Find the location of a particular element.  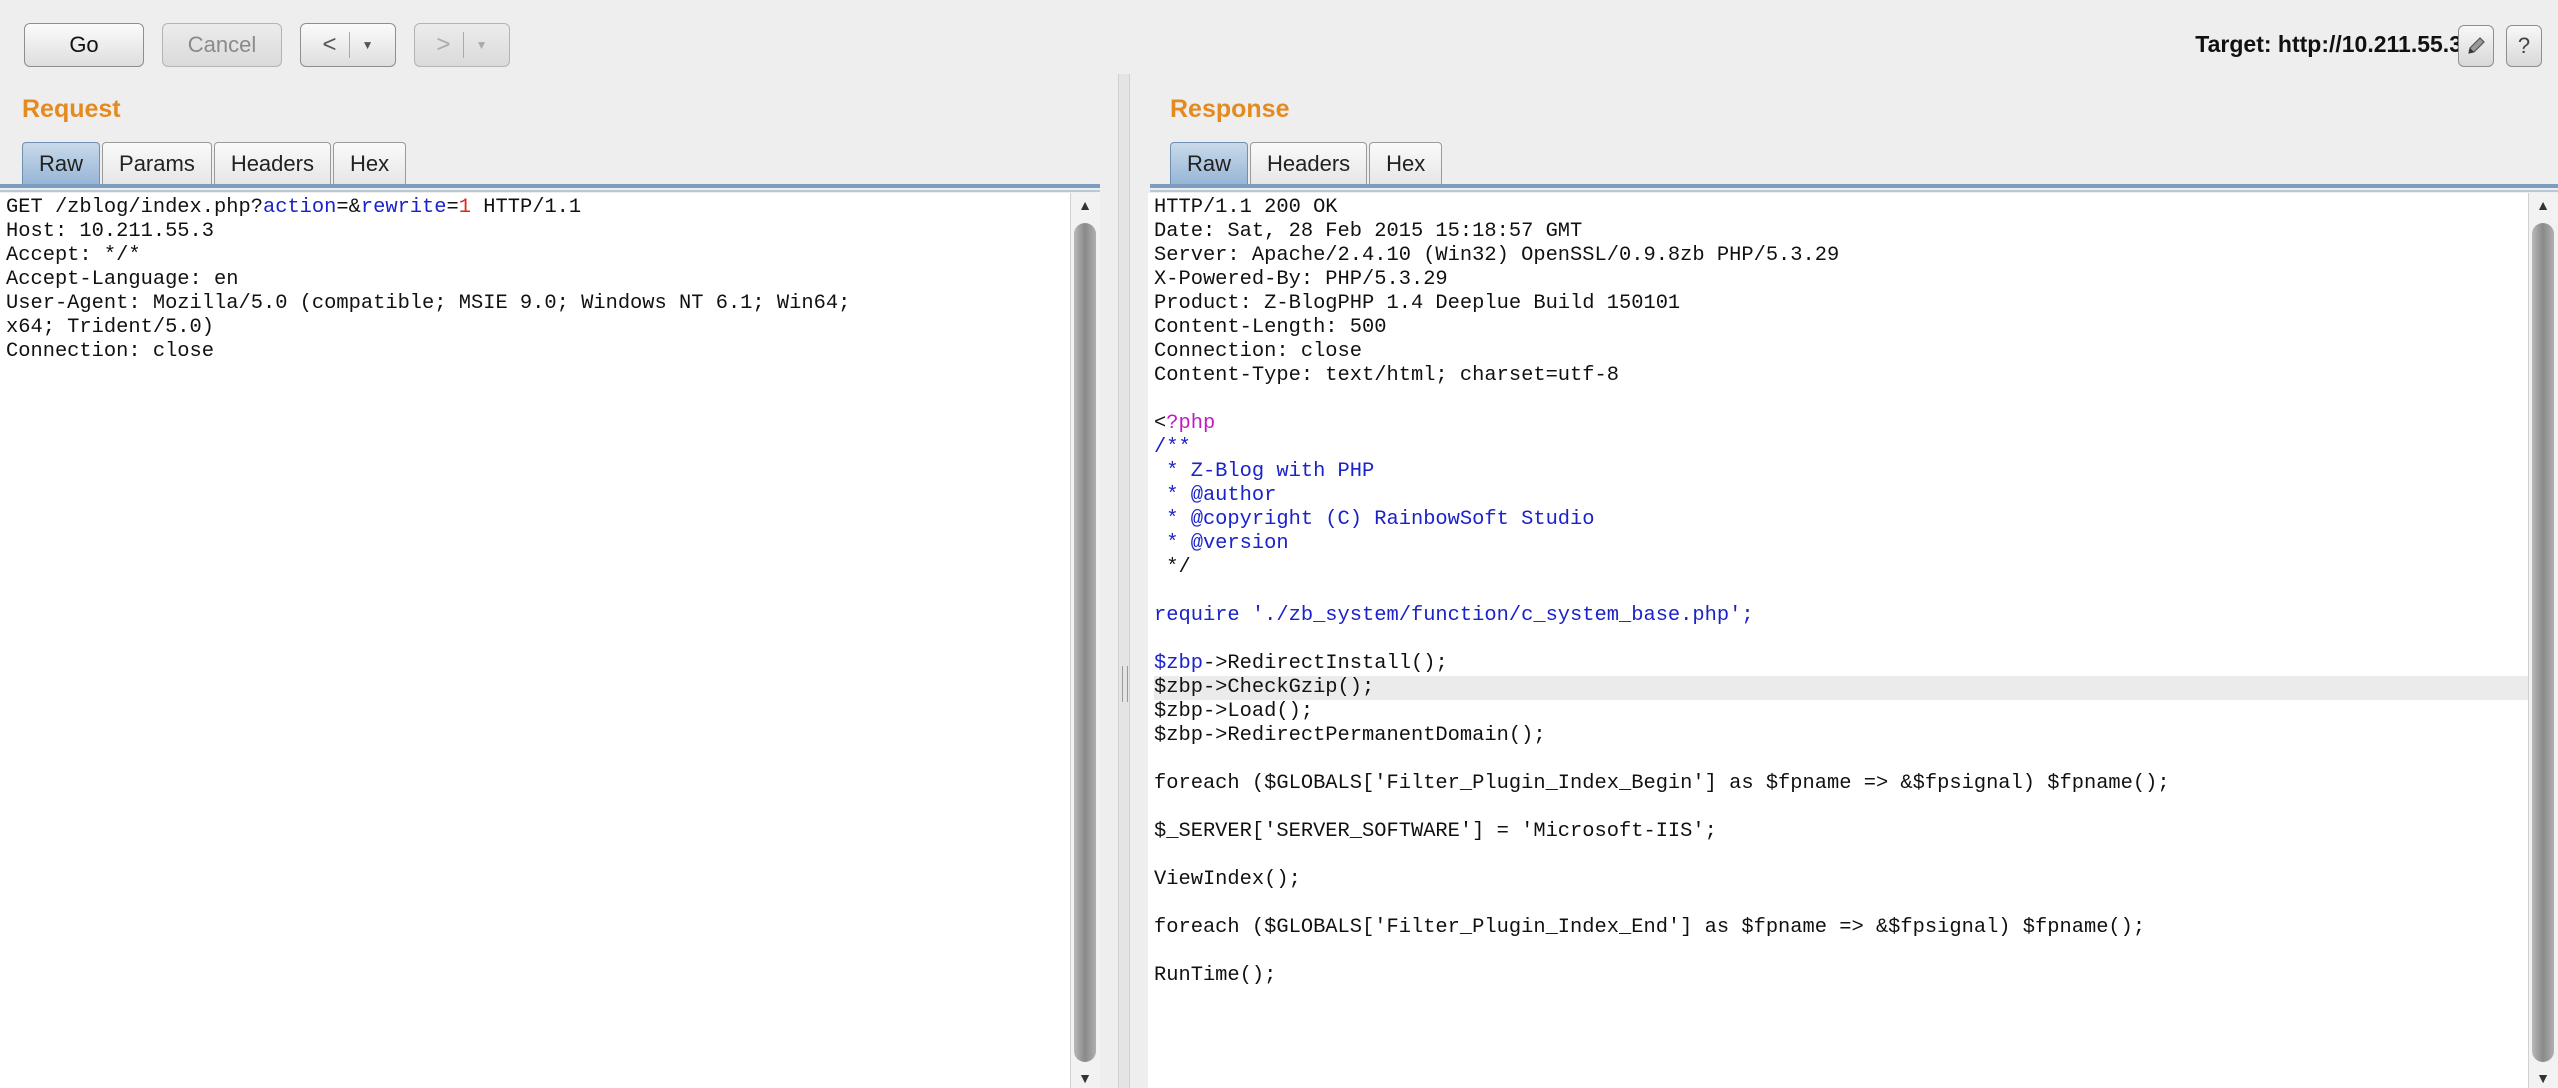

code-token: x64; Trident/5.0) is located at coordinates (110, 327).